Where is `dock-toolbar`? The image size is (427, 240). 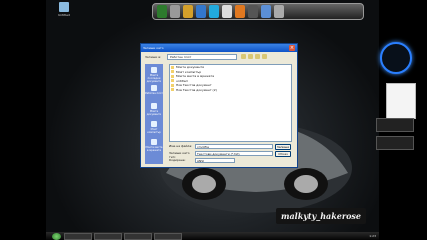 dock-toolbar is located at coordinates (258, 11).